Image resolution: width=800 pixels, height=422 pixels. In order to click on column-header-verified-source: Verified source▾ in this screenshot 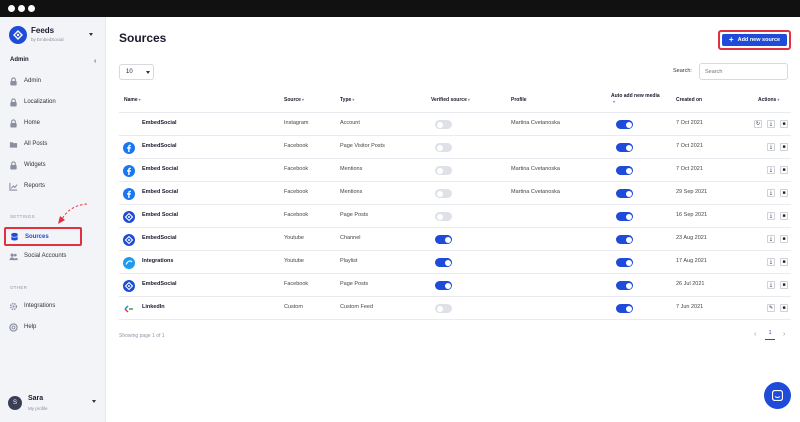, I will do `click(450, 100)`.